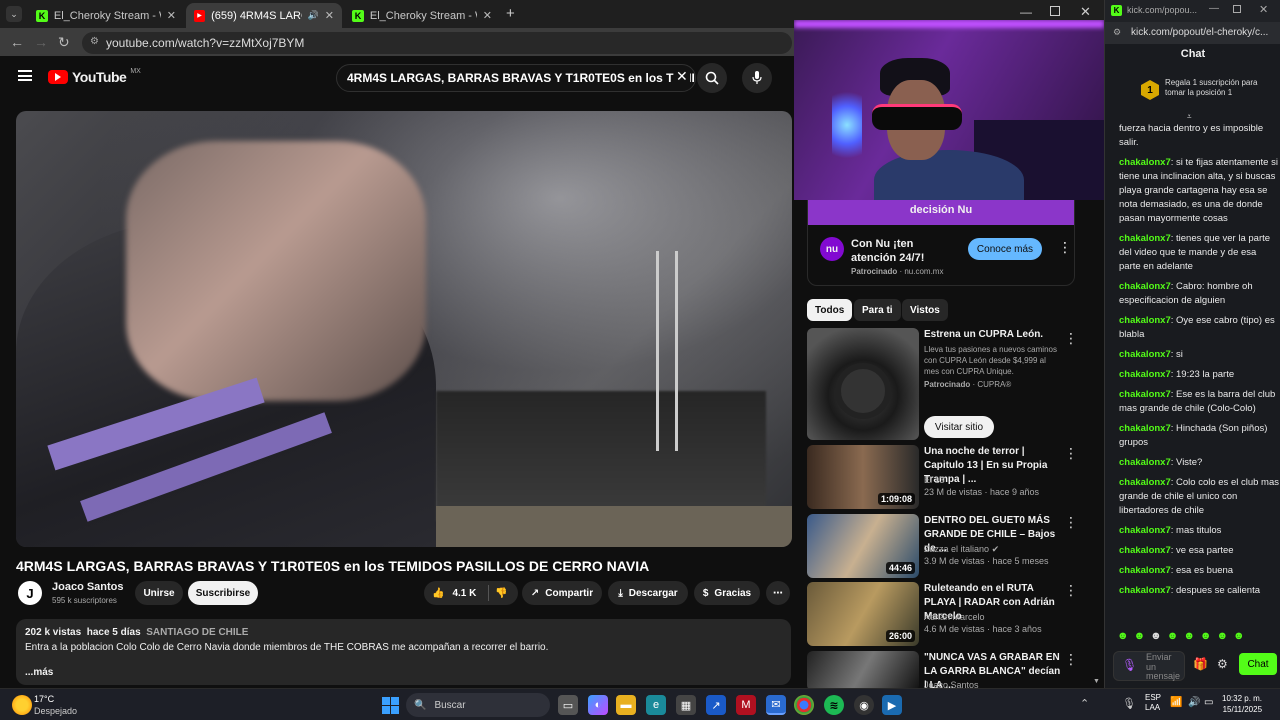  I want to click on clock: 10:32 p. m. 15/11/2025, so click(1242, 704).